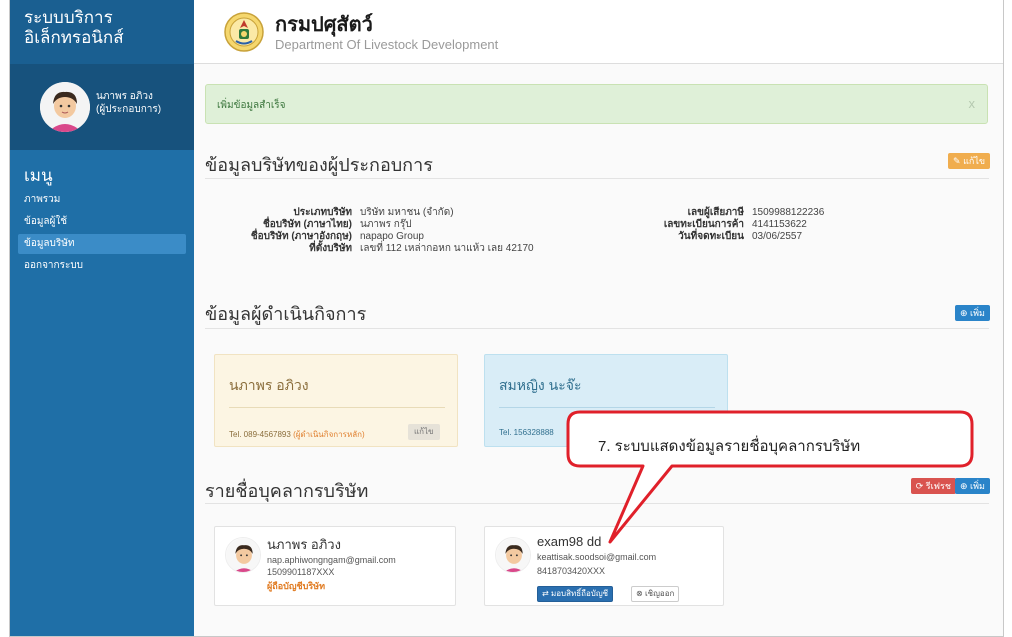 This screenshot has height=637, width=1012. Describe the element at coordinates (729, 446) in the screenshot. I see `callout-text: 7. ระบบแสดงข้อมูลรายชื่อบุคลากรบริษัท` at that location.